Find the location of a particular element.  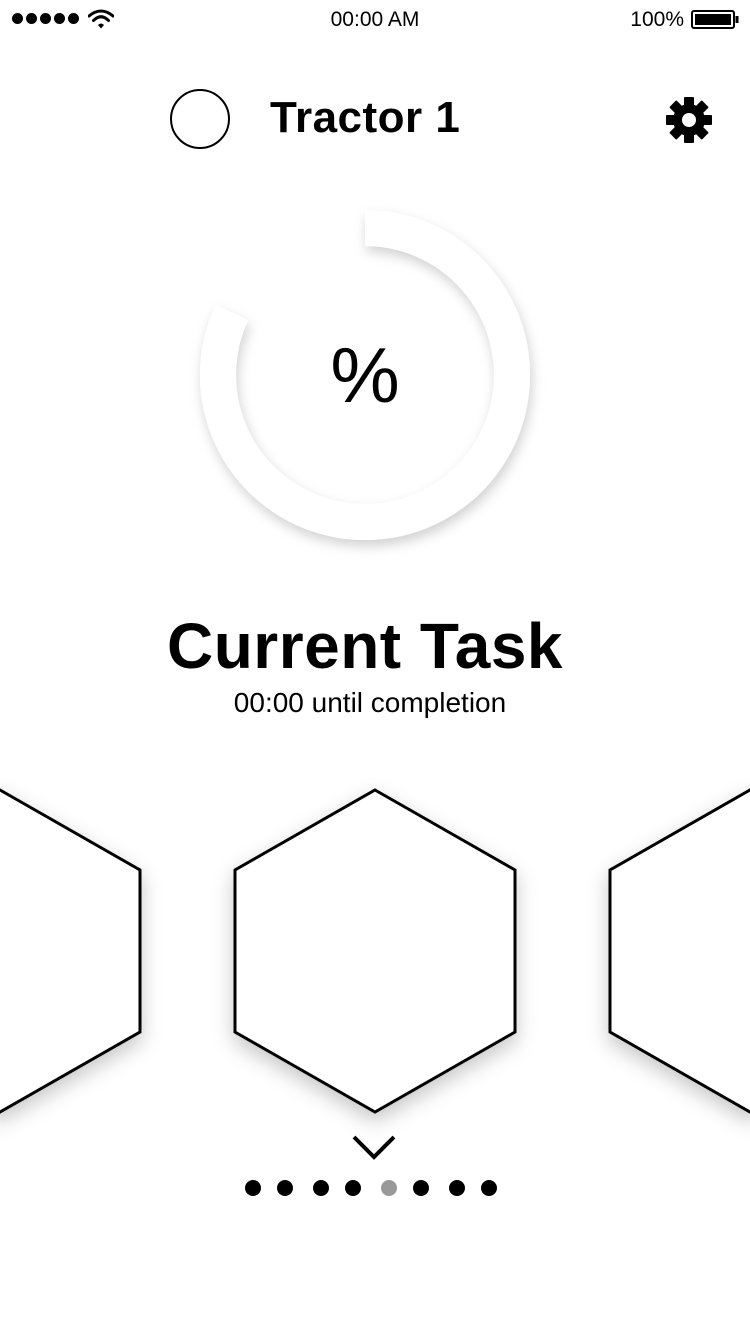

task-eta-text: 00:00 until completion is located at coordinates (370, 702).